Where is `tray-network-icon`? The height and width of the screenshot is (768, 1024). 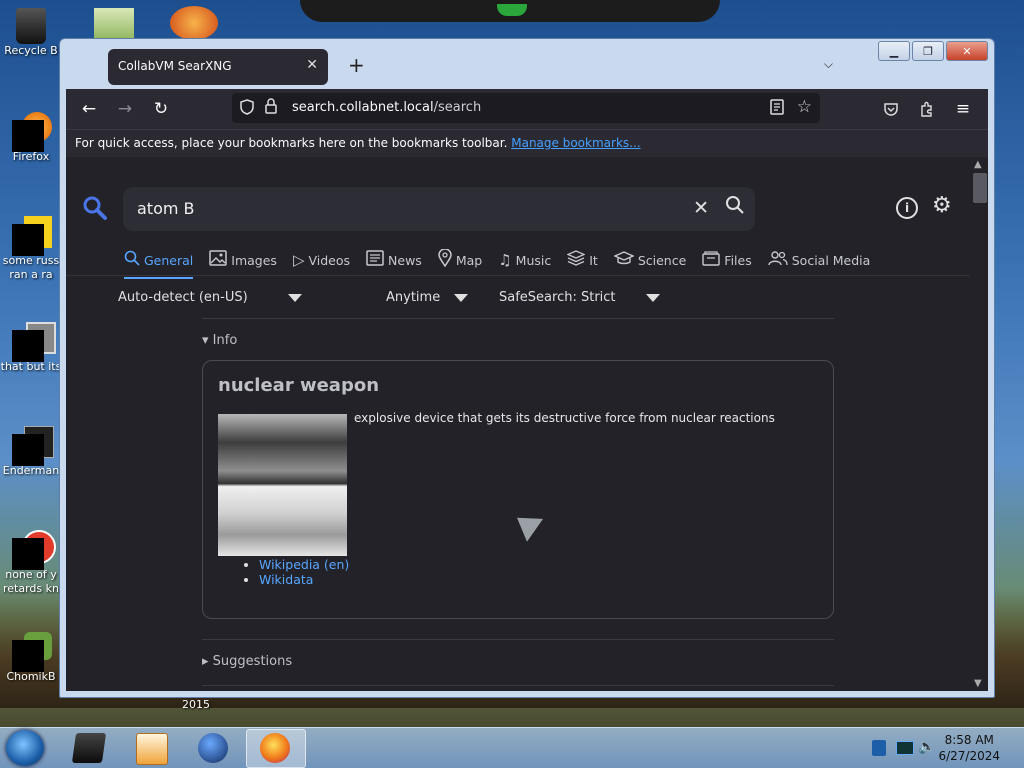
tray-network-icon is located at coordinates (879, 748).